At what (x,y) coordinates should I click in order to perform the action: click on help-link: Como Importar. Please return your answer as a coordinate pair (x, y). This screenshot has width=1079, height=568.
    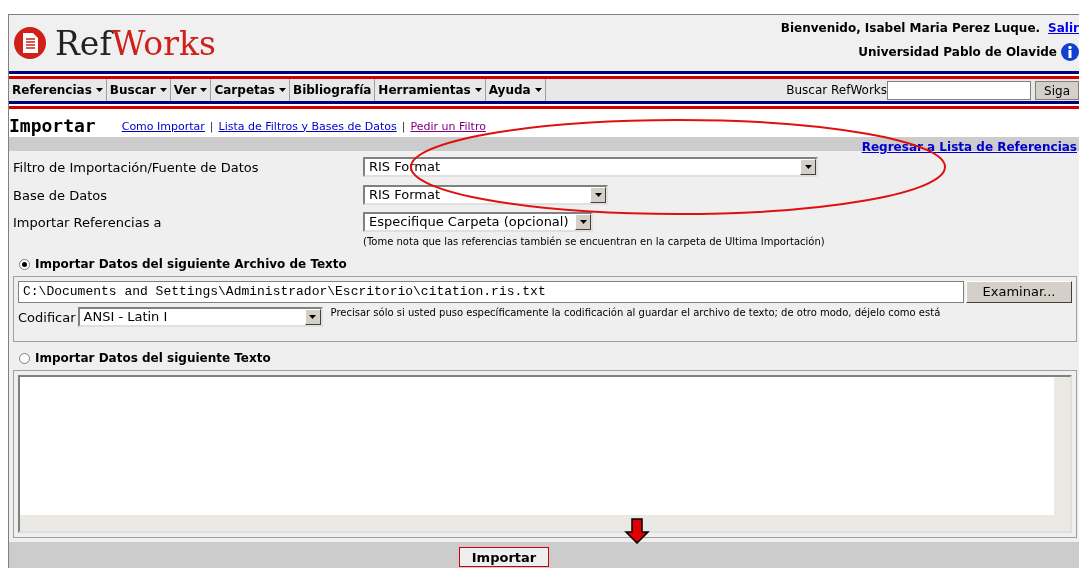
    Looking at the image, I should click on (163, 126).